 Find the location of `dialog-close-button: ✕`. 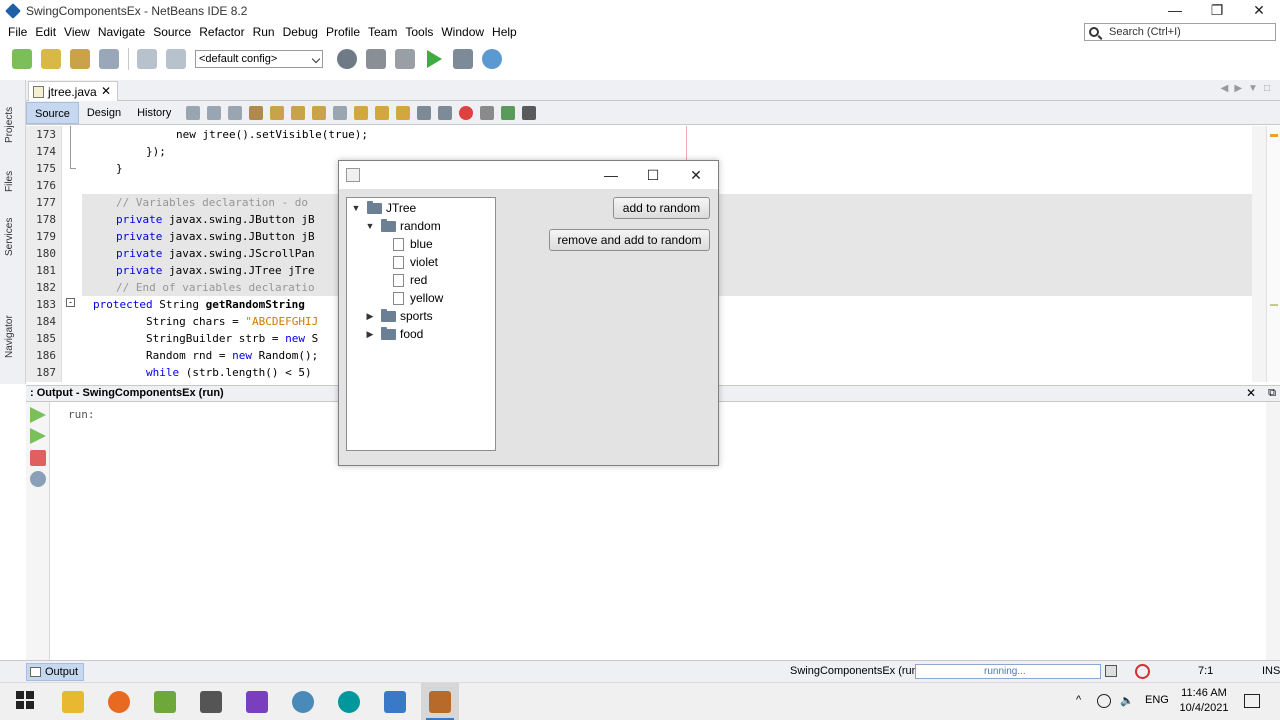

dialog-close-button: ✕ is located at coordinates (696, 175).